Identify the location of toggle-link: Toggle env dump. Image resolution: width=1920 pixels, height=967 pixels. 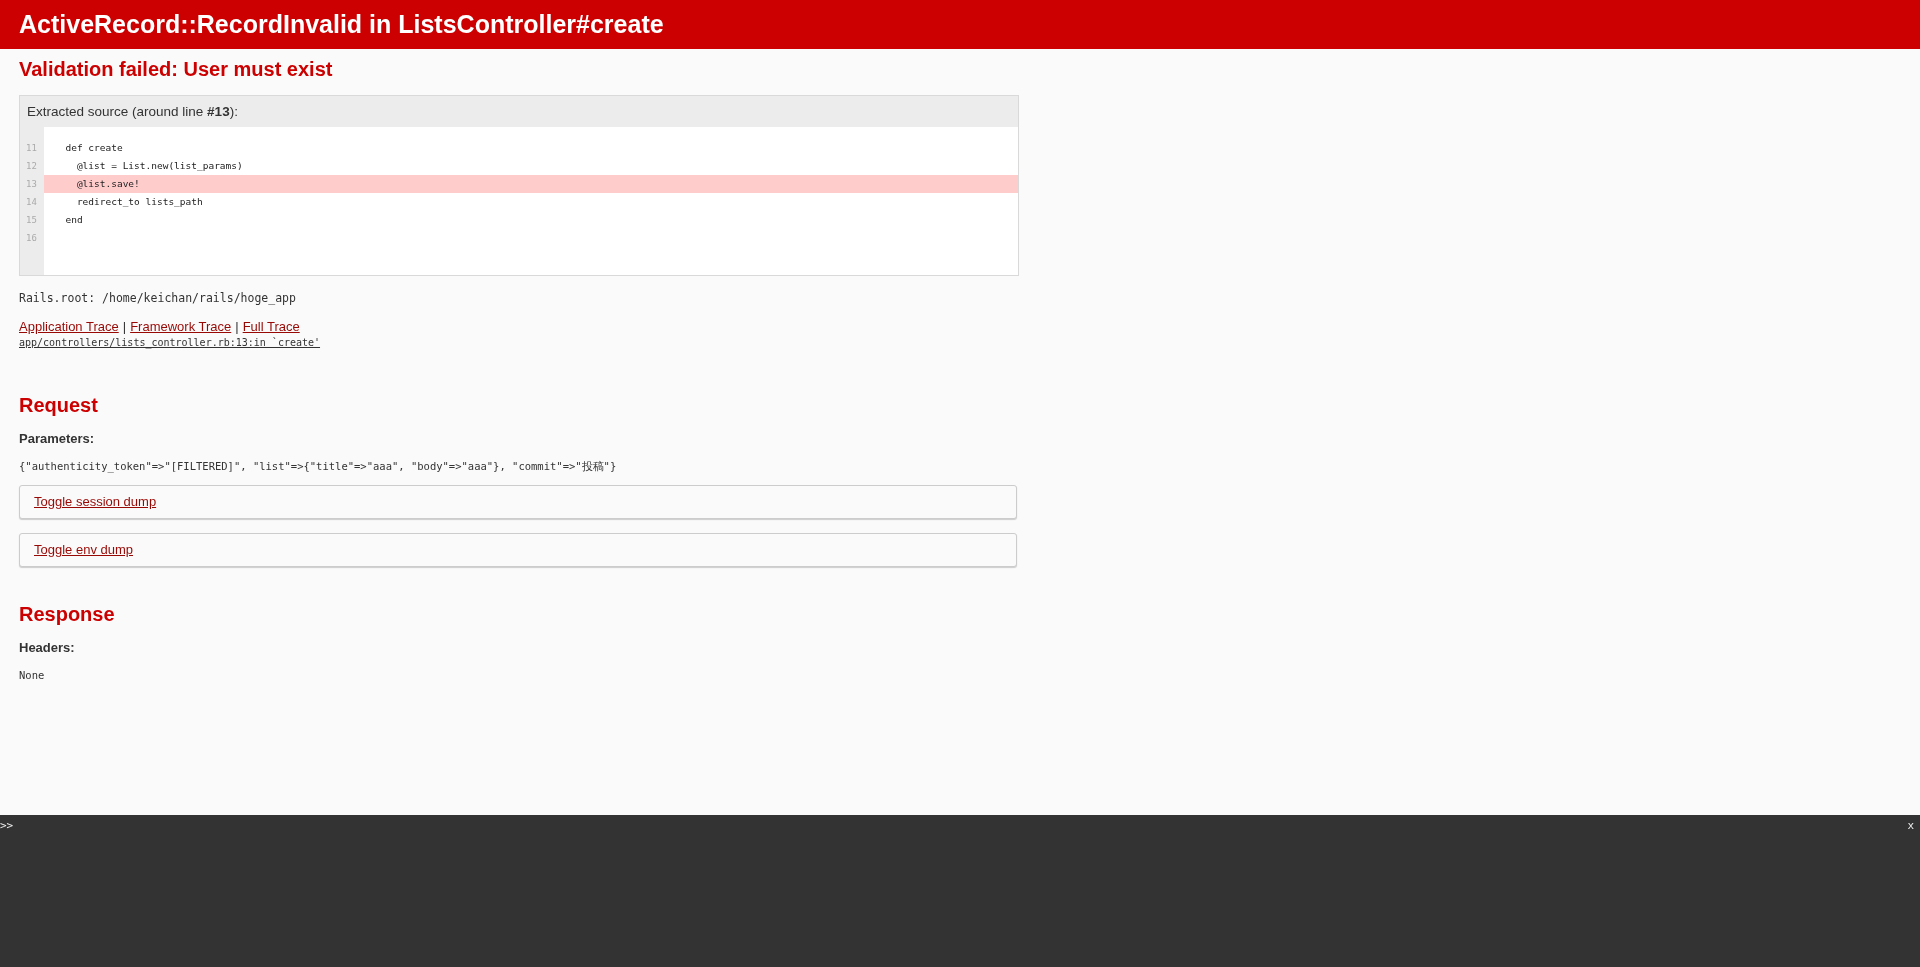
(83, 549).